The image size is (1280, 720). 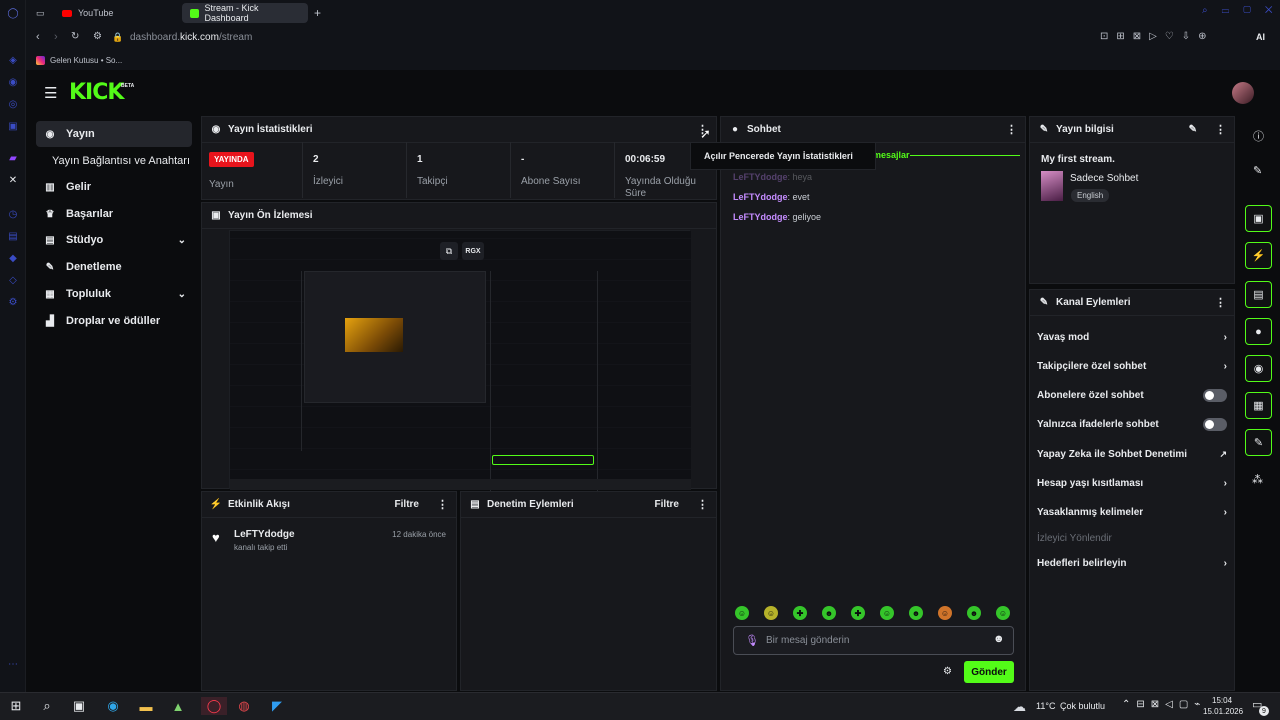 I want to click on tab-youtube: YouTube, so click(x=116, y=13).